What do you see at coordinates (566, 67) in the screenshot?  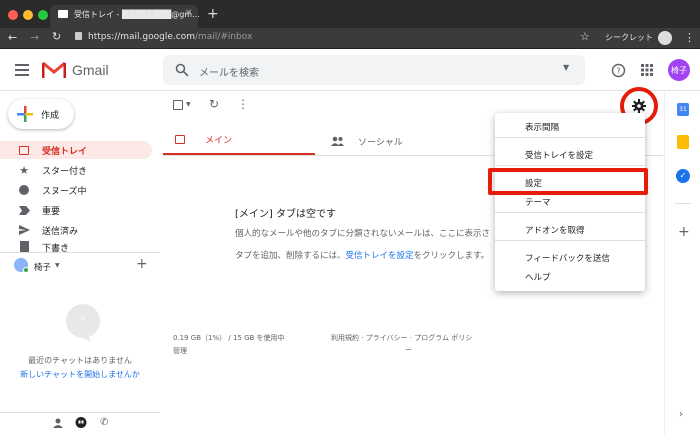 I see `search-options-icon: ▼` at bounding box center [566, 67].